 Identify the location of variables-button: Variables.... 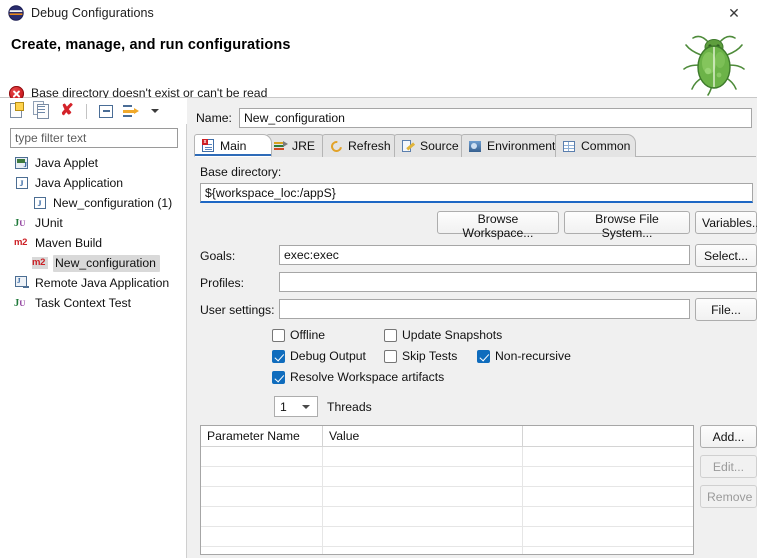
(726, 222).